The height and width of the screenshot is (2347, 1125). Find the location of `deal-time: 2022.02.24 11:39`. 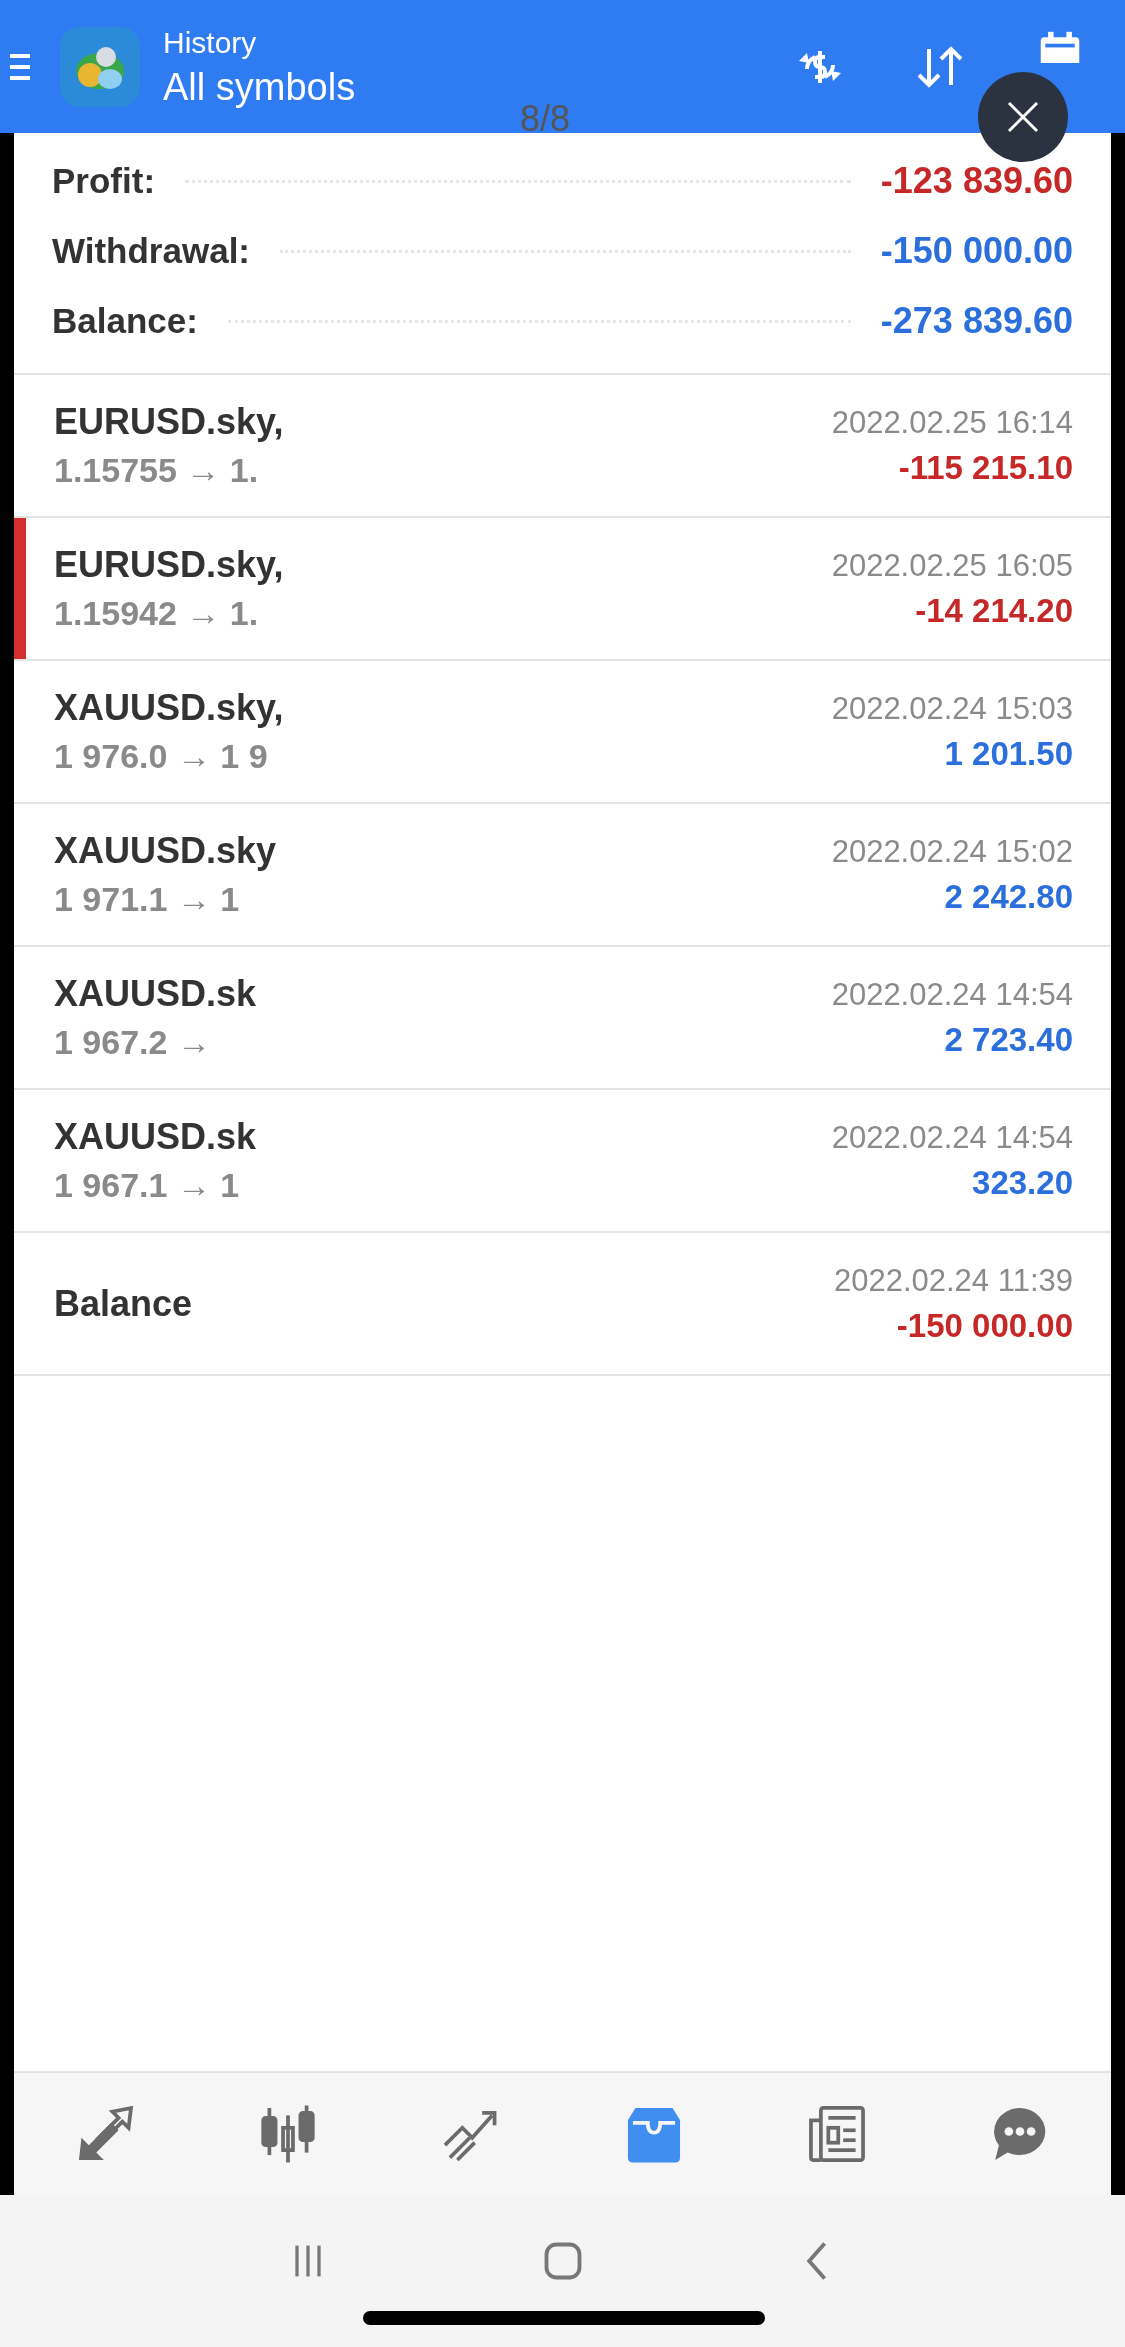

deal-time: 2022.02.24 11:39 is located at coordinates (953, 1280).